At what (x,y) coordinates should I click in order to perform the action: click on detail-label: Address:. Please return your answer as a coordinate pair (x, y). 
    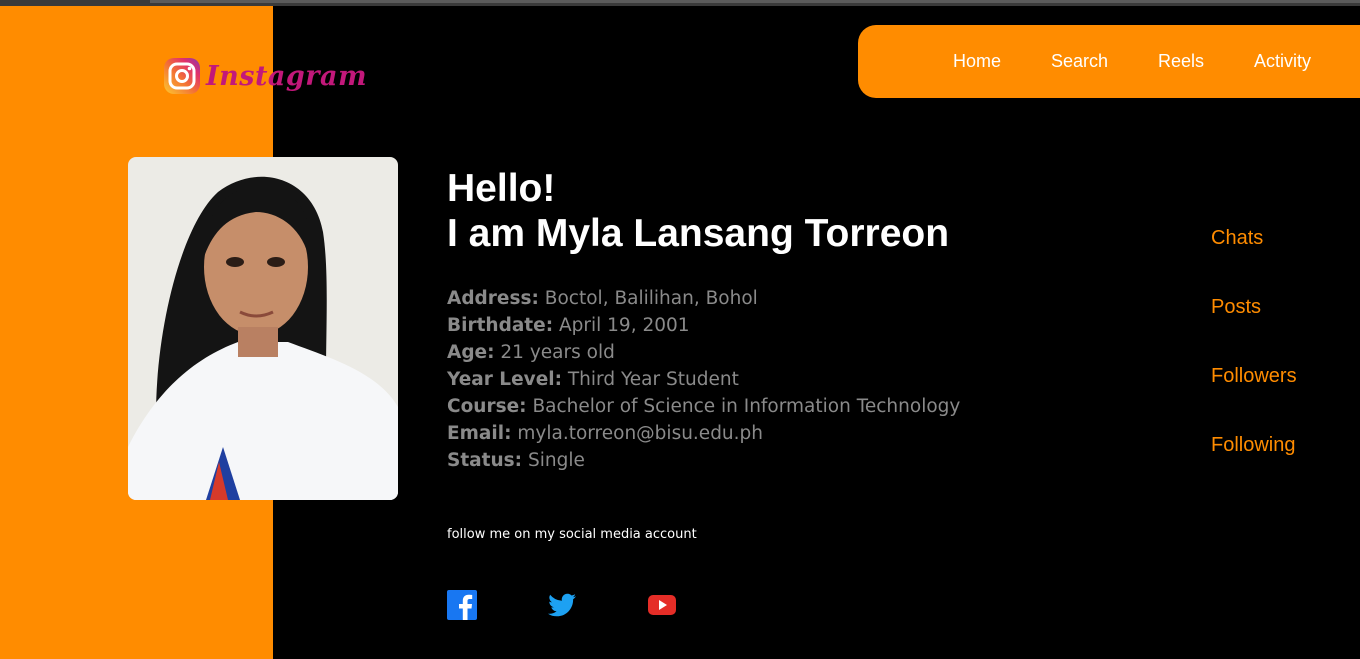
    Looking at the image, I should click on (493, 298).